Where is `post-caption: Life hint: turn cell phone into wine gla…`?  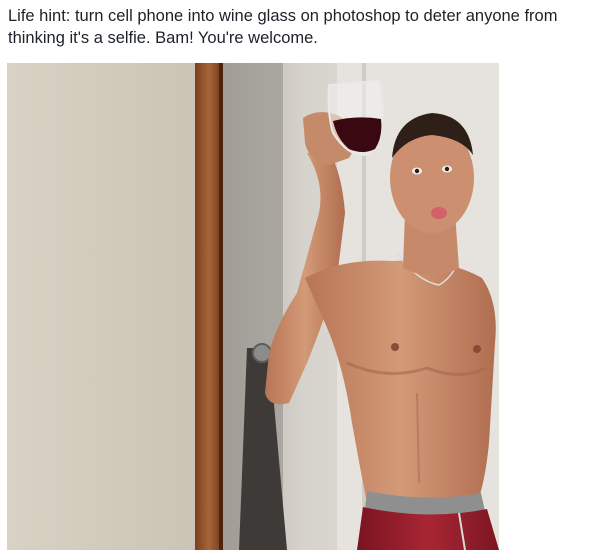
post-caption: Life hint: turn cell phone into wine gla… is located at coordinates (283, 27).